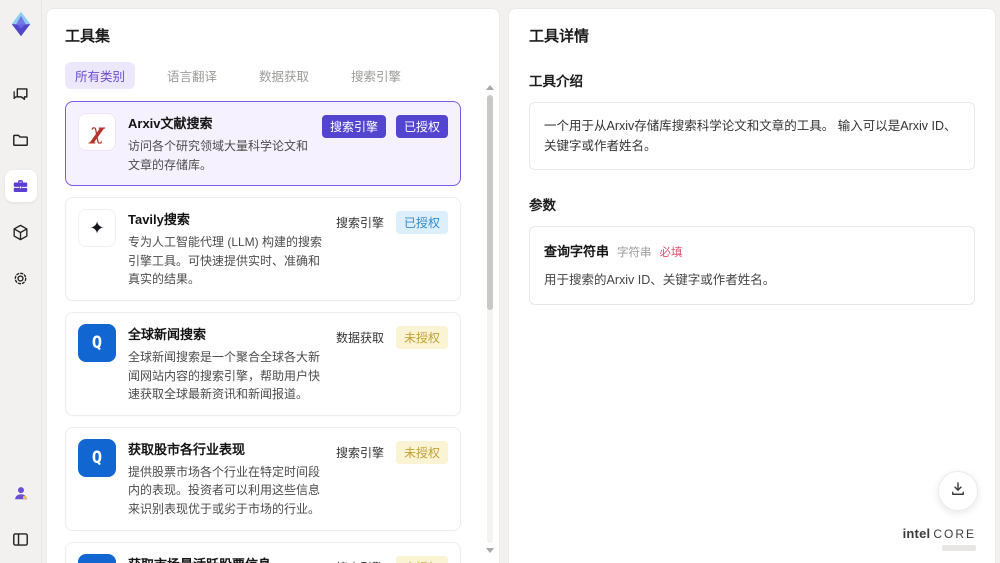 The height and width of the screenshot is (563, 1000). I want to click on scroll-up-arrow-icon, so click(490, 87).